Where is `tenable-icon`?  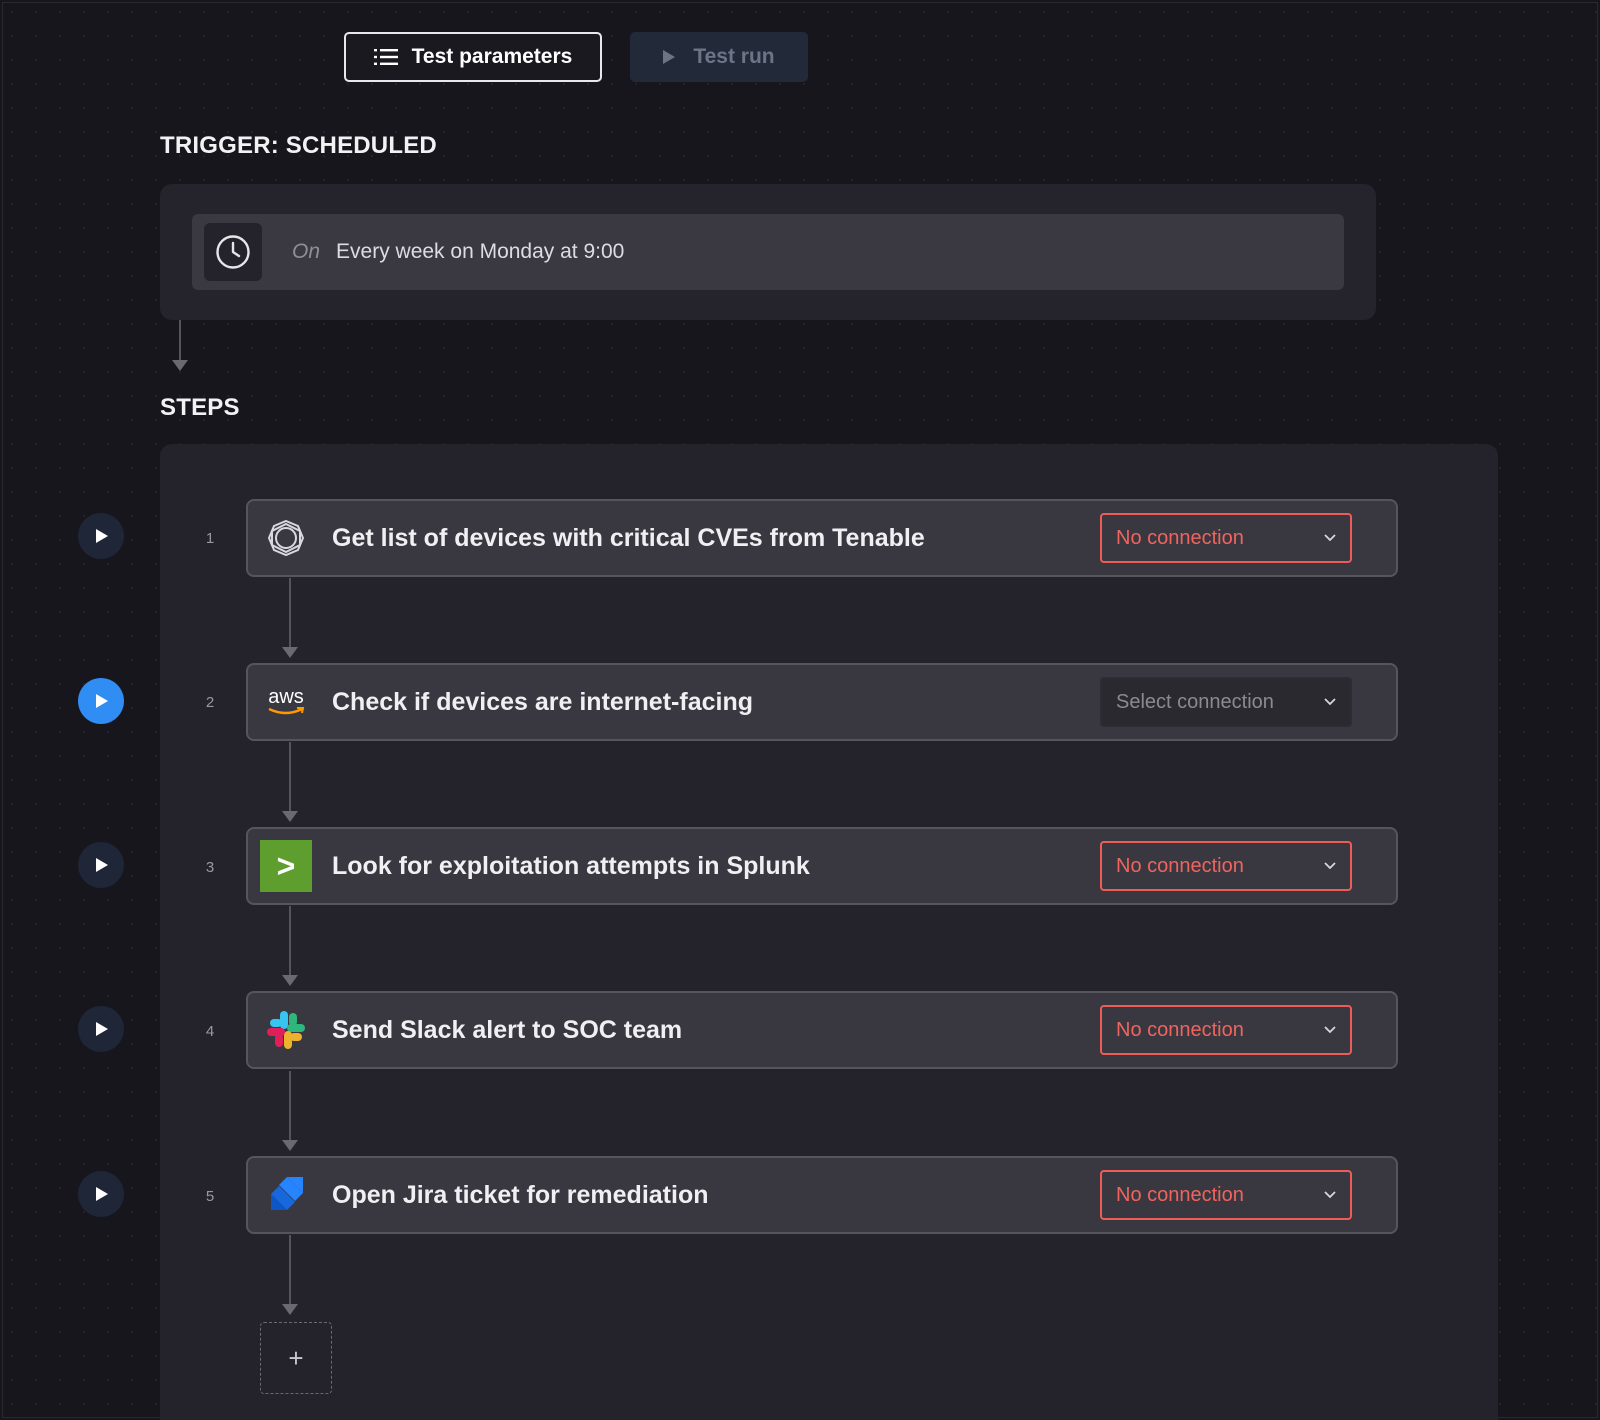 tenable-icon is located at coordinates (286, 538).